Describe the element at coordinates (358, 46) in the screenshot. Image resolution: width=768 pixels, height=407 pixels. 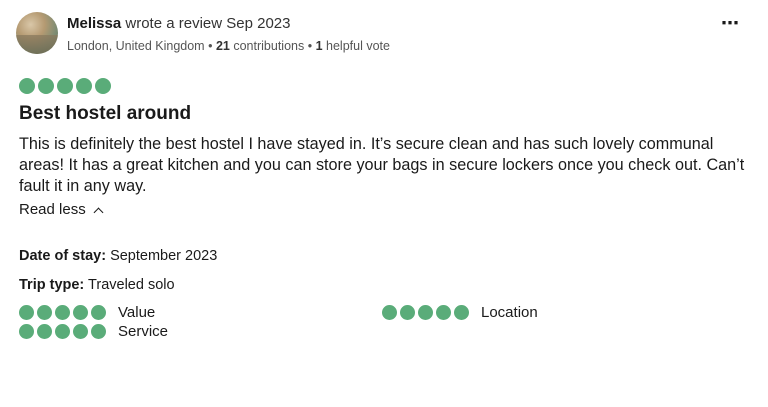
I see `helpful-label: helpful vote` at that location.